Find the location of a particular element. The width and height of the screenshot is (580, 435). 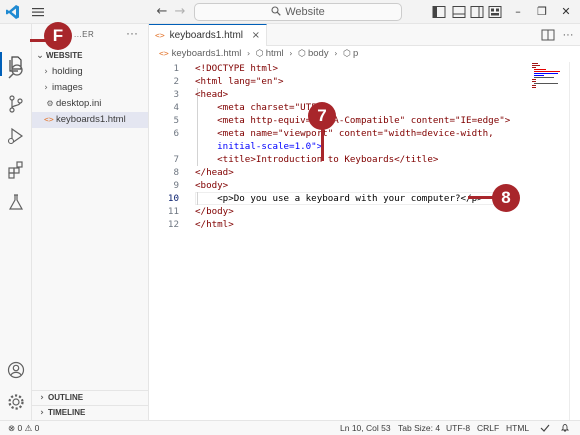

cursor-position: Ln 10, Col 53 is located at coordinates (365, 428).